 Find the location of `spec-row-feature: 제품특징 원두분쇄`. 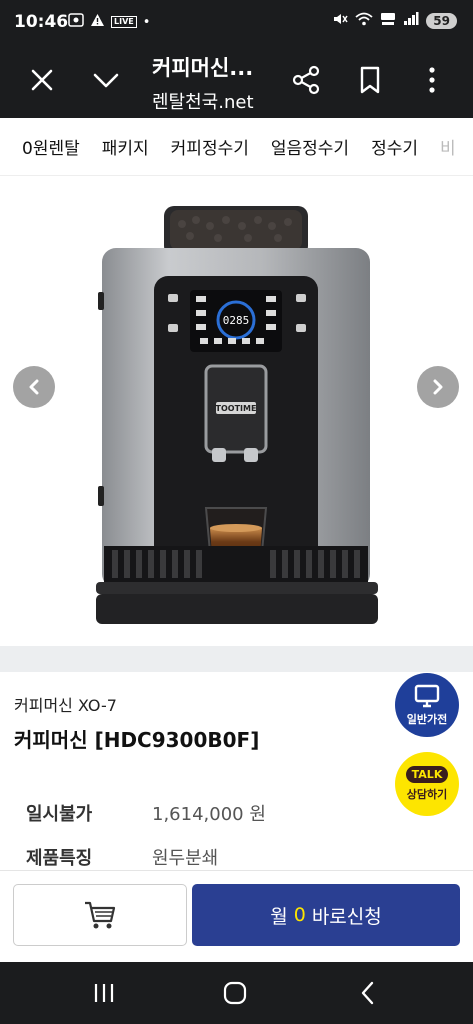

spec-row-feature: 제품특징 원두분쇄 is located at coordinates (122, 857).